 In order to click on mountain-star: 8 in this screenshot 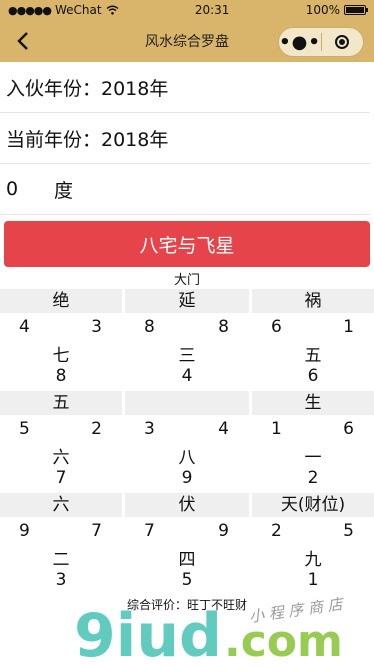, I will do `click(149, 327)`.